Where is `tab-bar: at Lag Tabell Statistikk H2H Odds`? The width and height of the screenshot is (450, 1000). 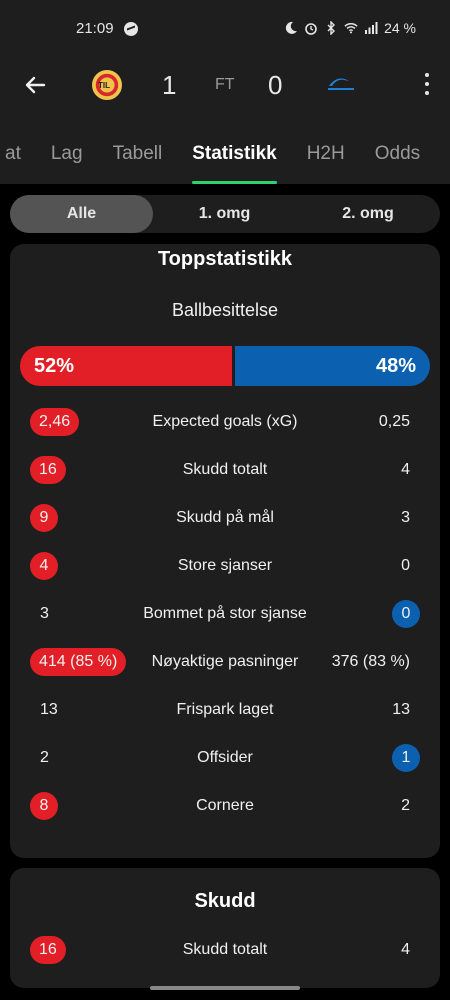
tab-bar: at Lag Tabell Statistikk H2H Odds is located at coordinates (217, 163).